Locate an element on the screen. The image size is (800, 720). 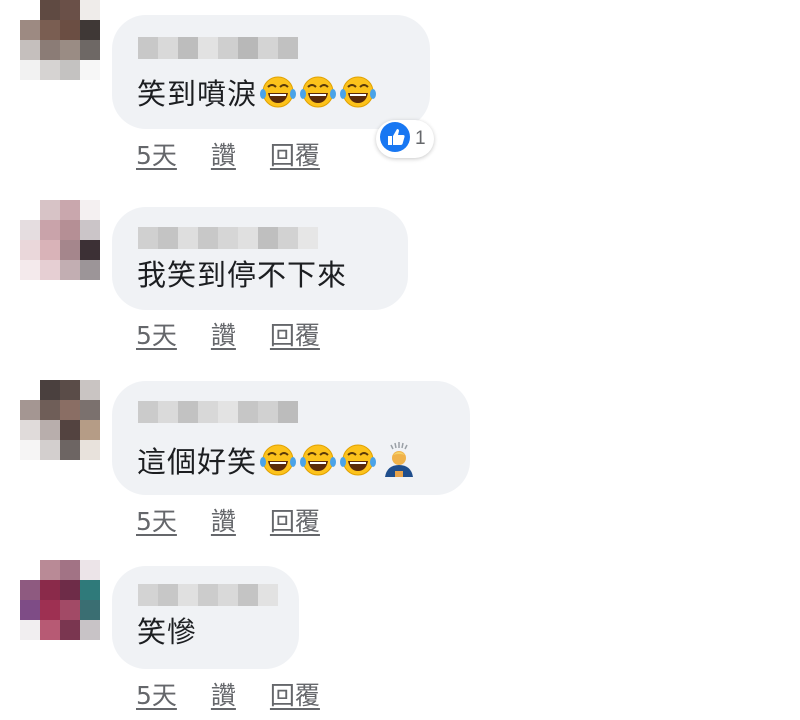
comment-bubble: 我笑到停不下來 is located at coordinates (260, 258).